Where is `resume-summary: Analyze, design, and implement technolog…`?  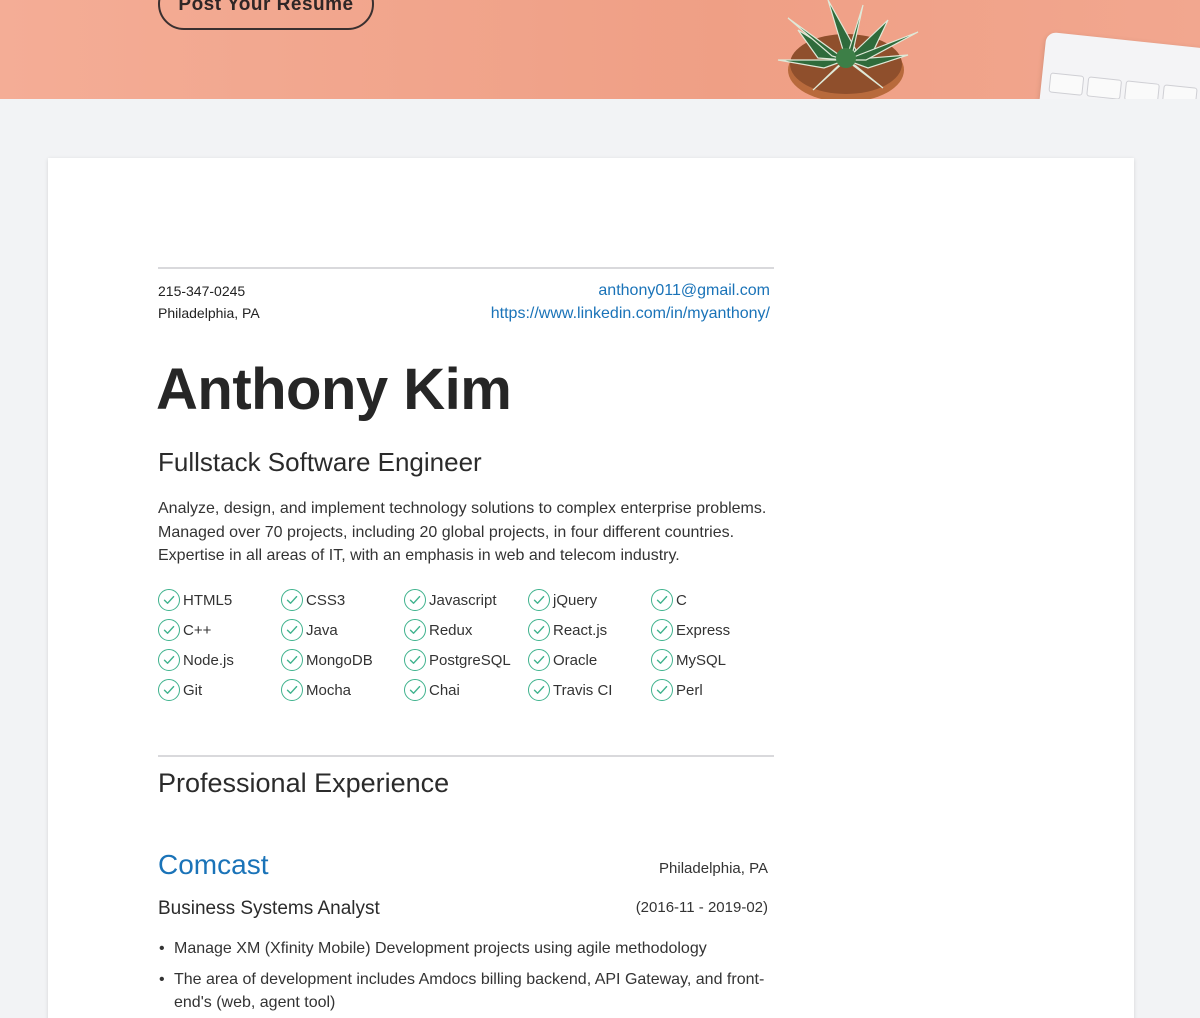
resume-summary: Analyze, design, and implement technolog… is located at coordinates (462, 532).